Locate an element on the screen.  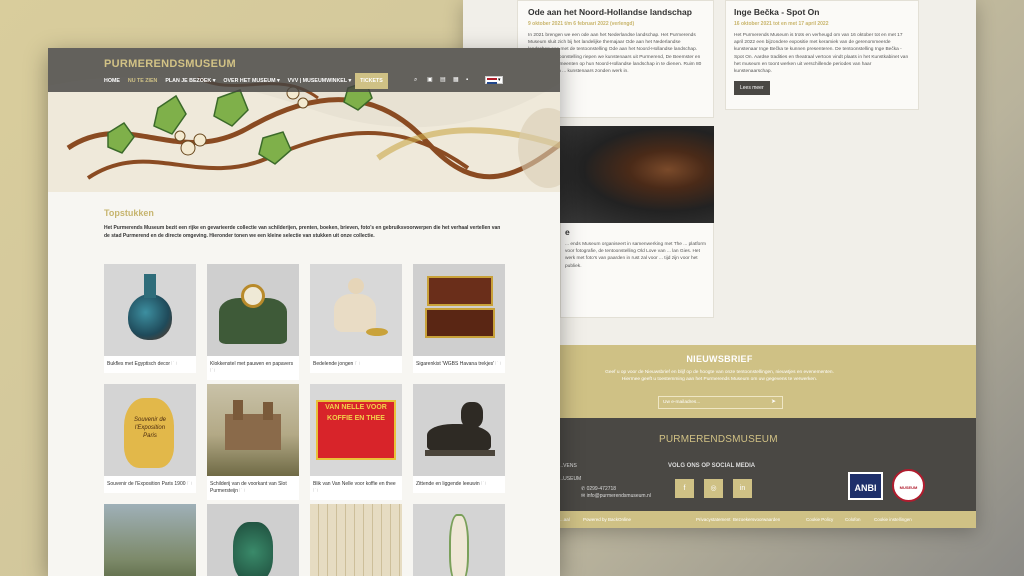
cart-icon: ▪ is located at coordinates (469, 80).